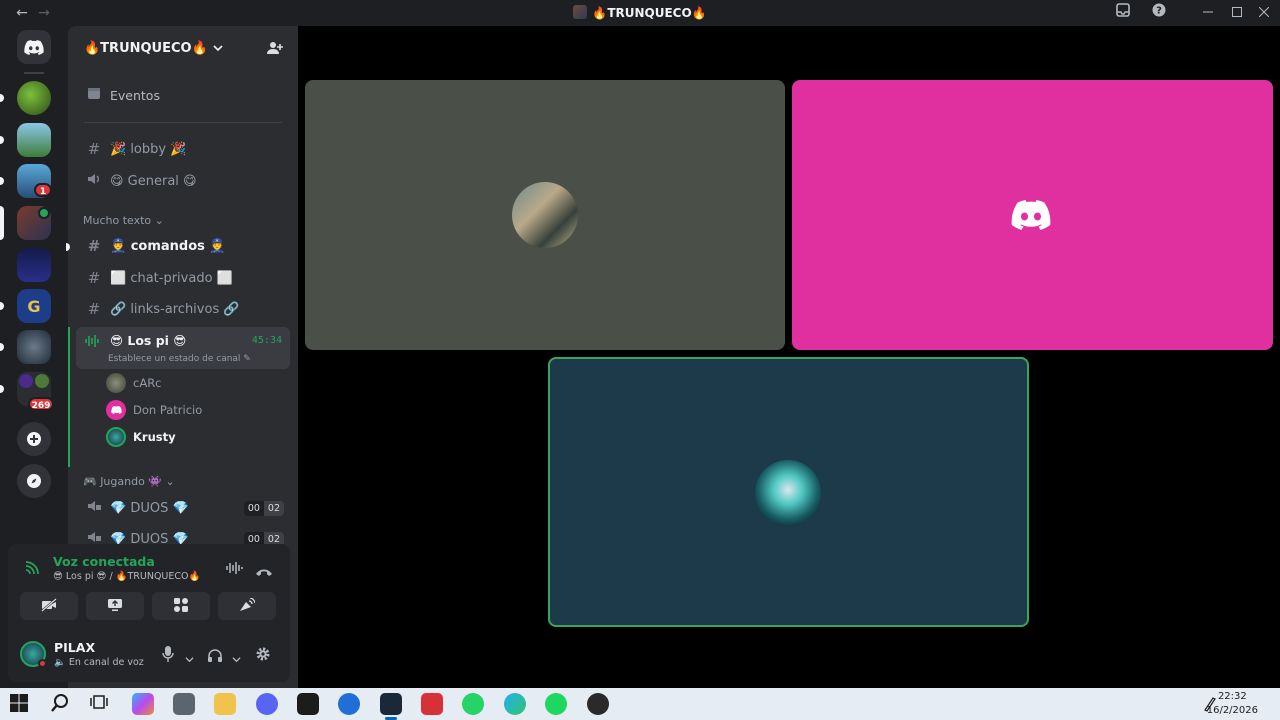 The width and height of the screenshot is (1280, 720). I want to click on epic-games-icon, so click(308, 704).